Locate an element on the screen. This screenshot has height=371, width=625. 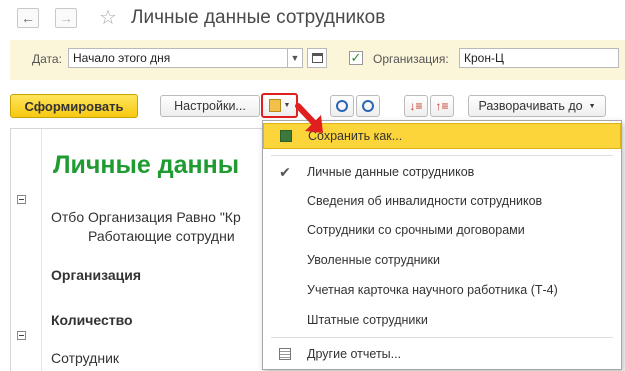
checkmark-icon: ✓ is located at coordinates (356, 57).